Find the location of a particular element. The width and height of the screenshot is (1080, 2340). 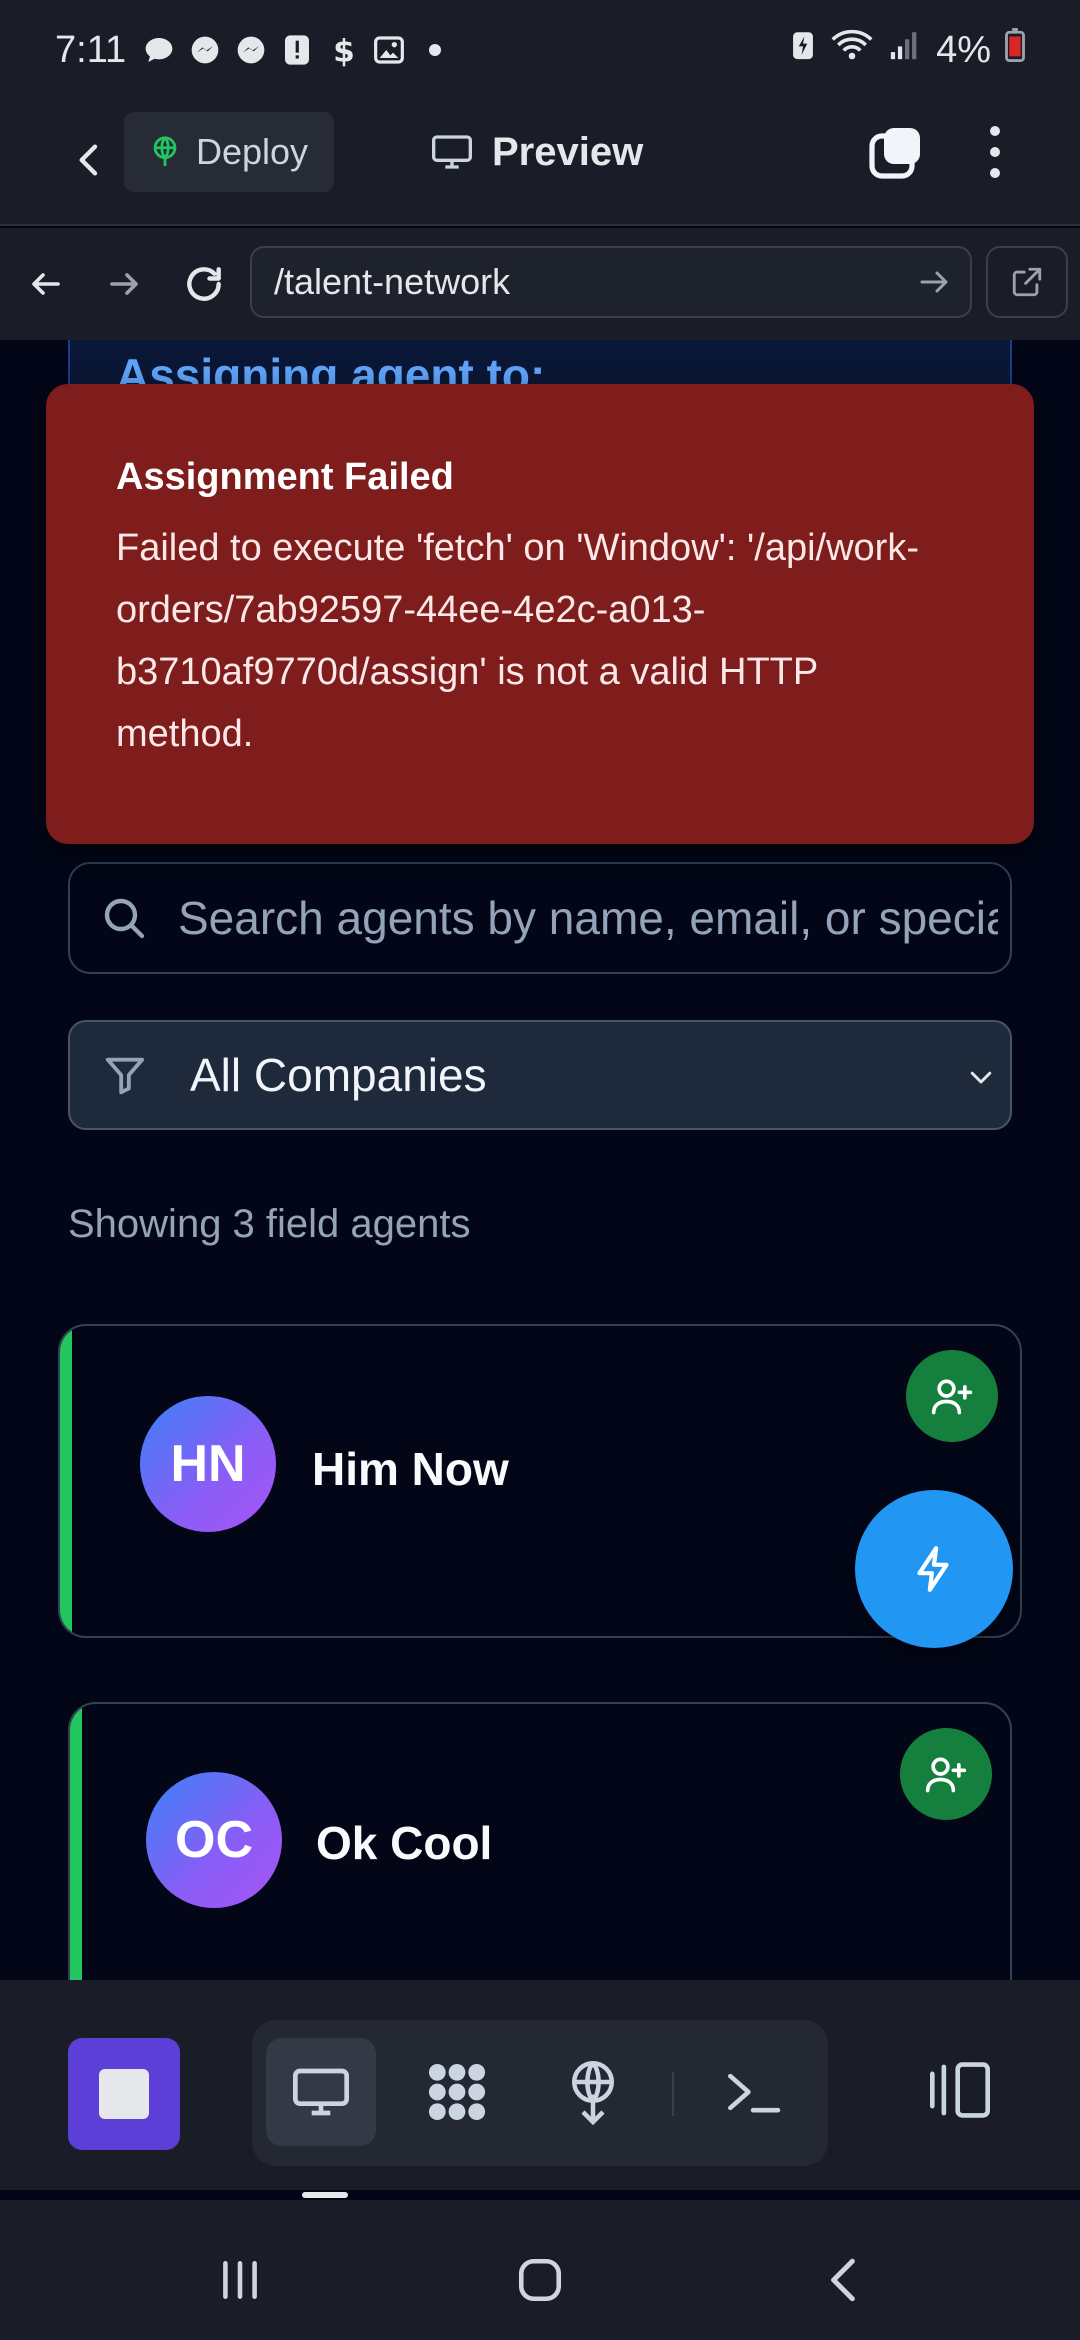

go-arrow-icon is located at coordinates (934, 282).